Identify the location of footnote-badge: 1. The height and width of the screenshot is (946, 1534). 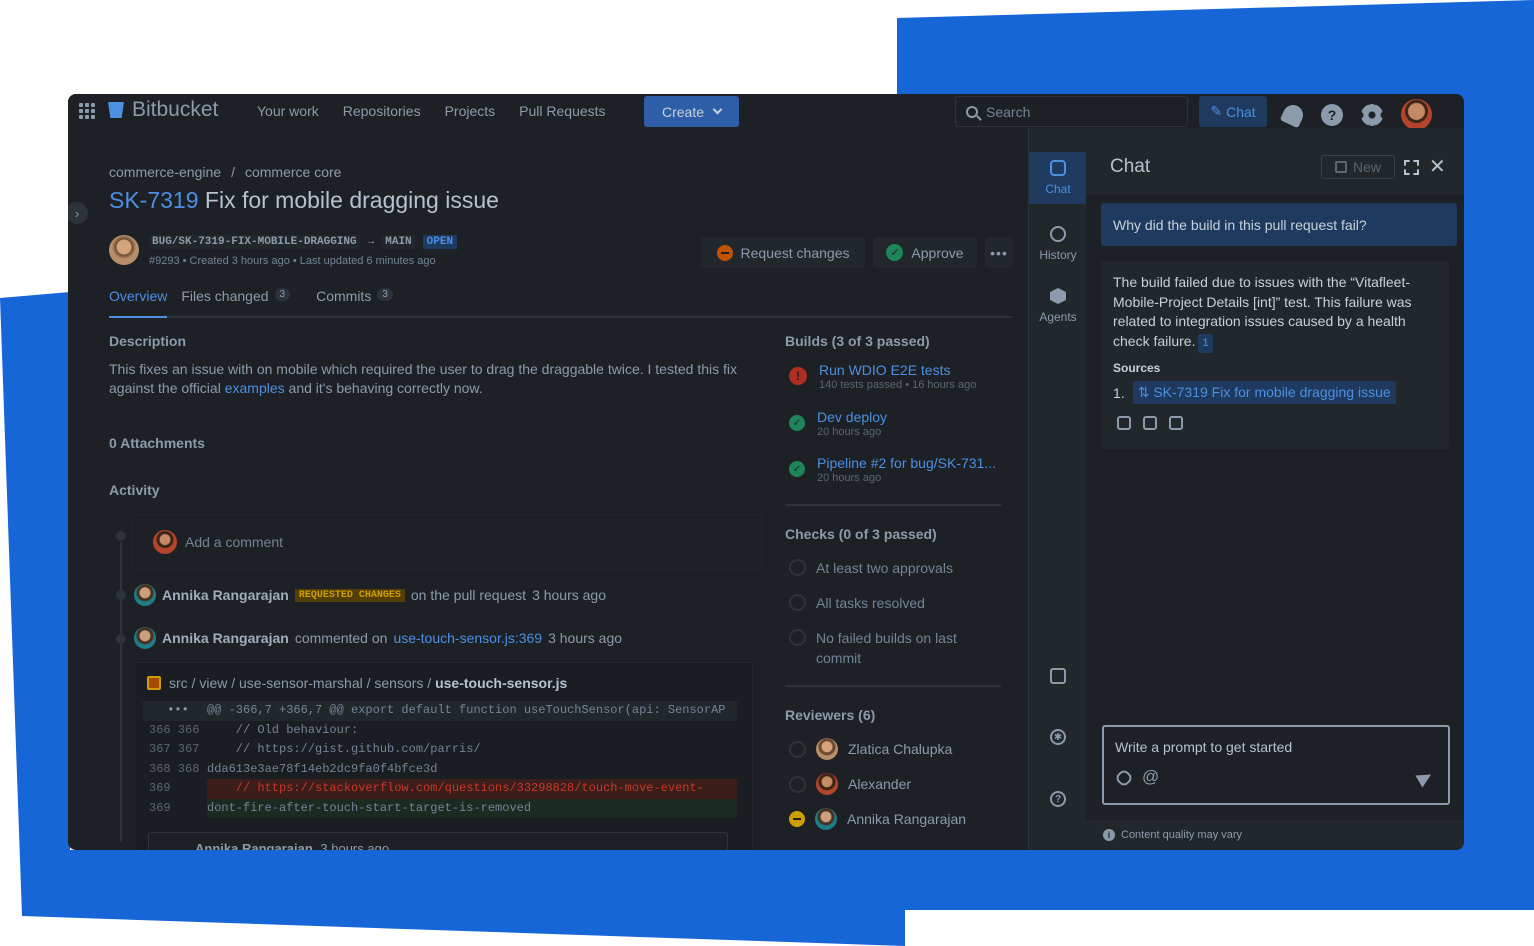
(1205, 343).